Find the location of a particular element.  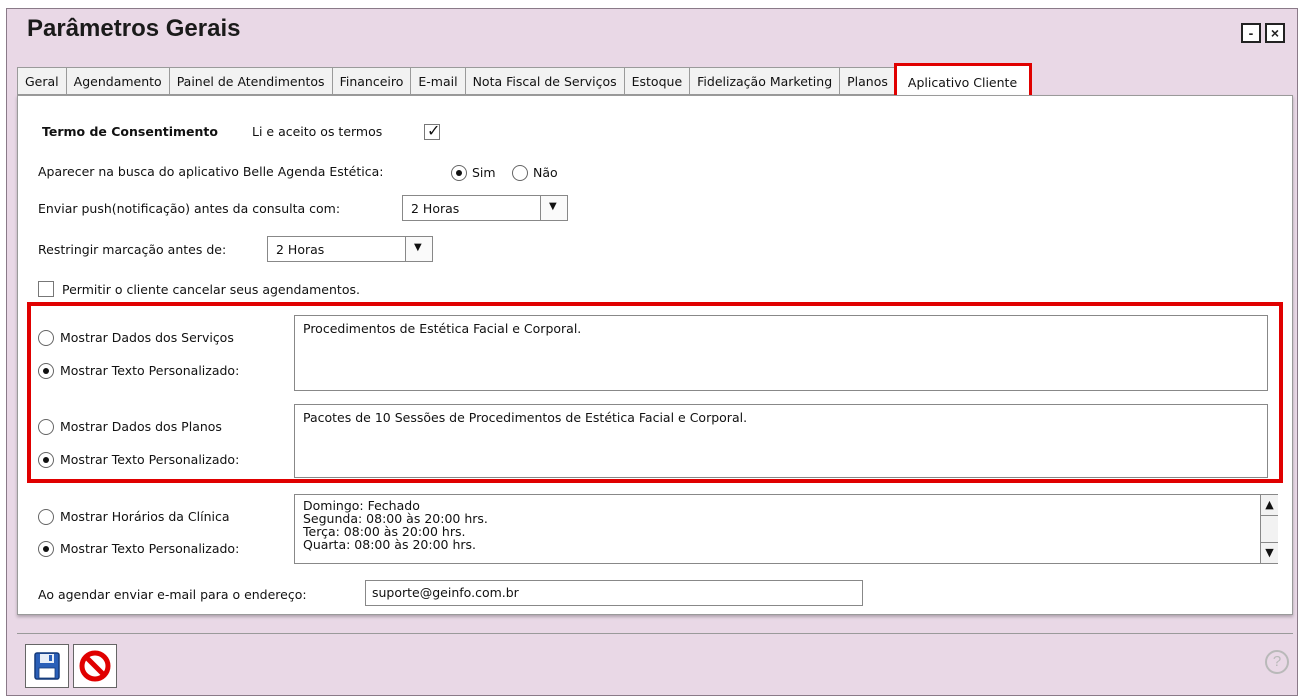

services-custom-radio is located at coordinates (46, 371).